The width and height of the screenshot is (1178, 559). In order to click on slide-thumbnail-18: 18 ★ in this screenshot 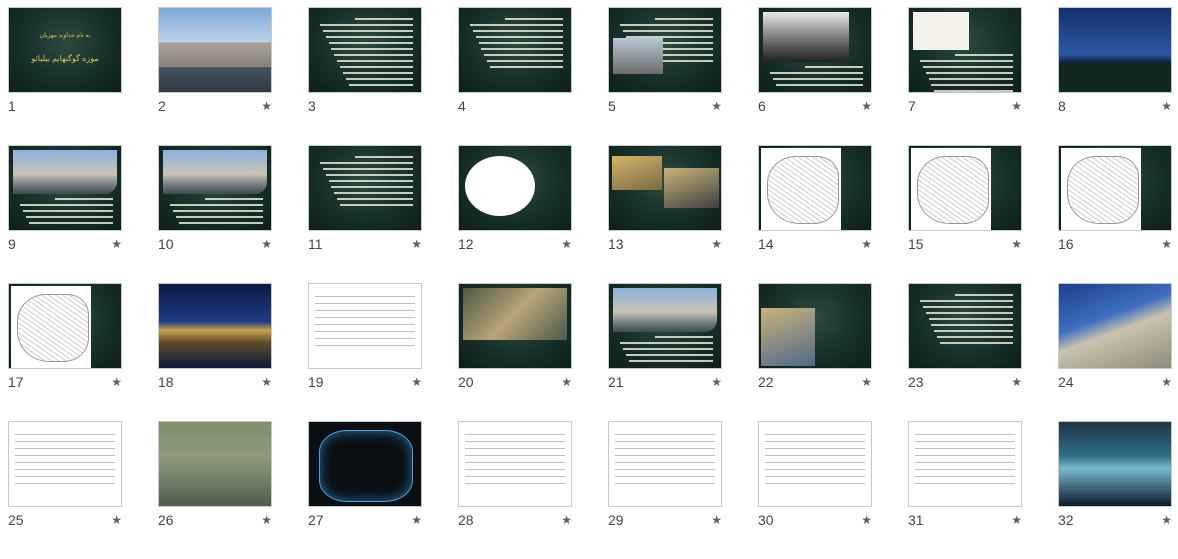, I will do `click(215, 352)`.